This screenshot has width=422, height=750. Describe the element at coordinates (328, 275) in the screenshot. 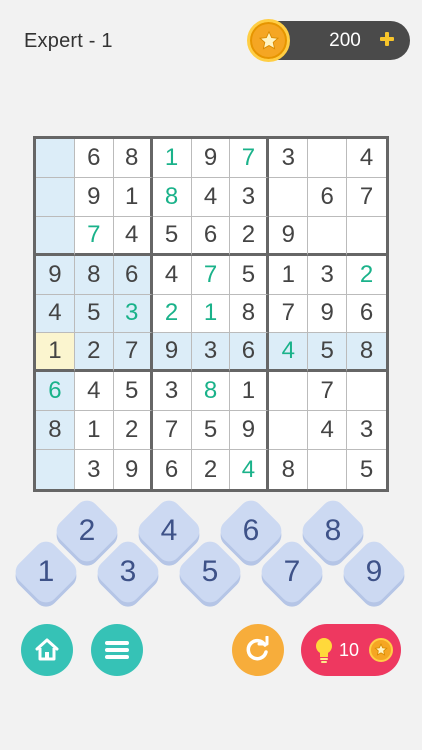

I see `sudoku-cell-r4c8: 3` at that location.